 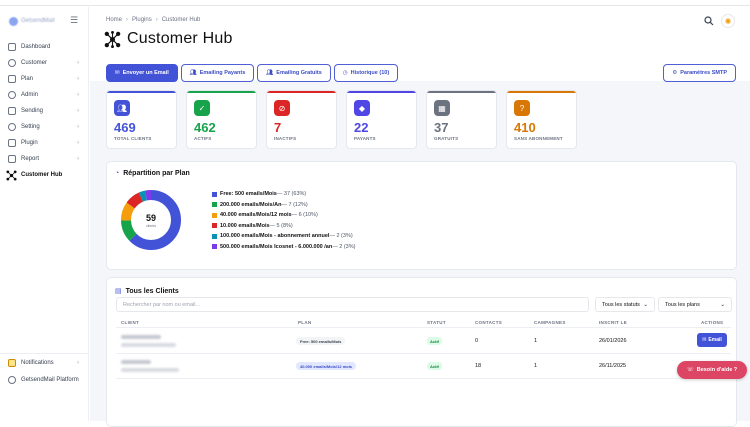 What do you see at coordinates (12, 47) in the screenshot?
I see `dashboard-icon` at bounding box center [12, 47].